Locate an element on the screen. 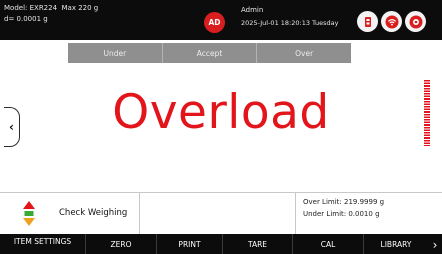 This screenshot has height=254, width=442. user-name: Admin is located at coordinates (252, 10).